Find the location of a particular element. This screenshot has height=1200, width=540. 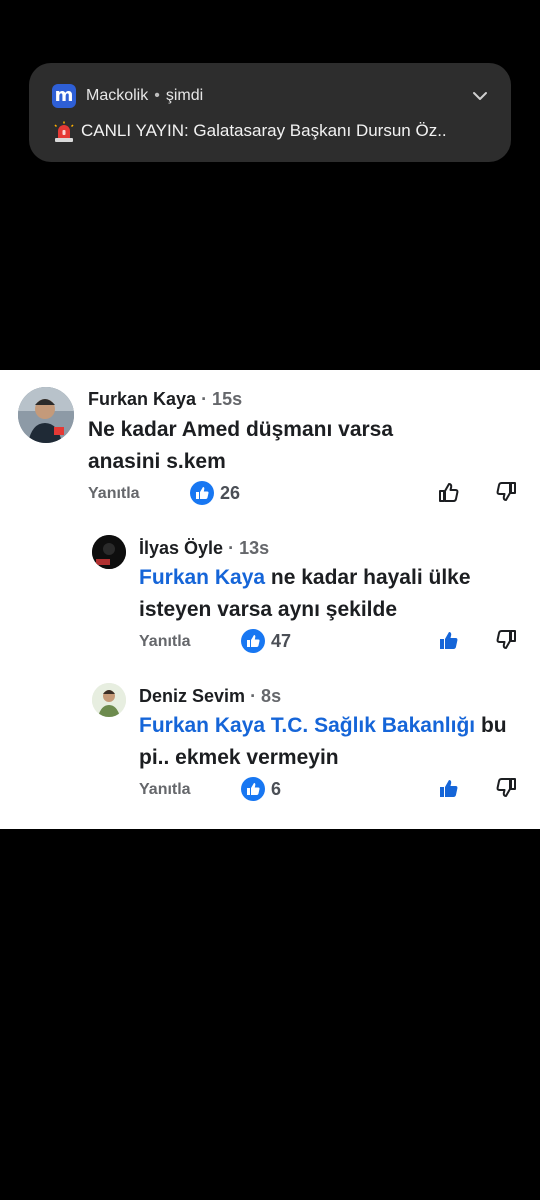

comment-time: · 8s is located at coordinates (266, 696).